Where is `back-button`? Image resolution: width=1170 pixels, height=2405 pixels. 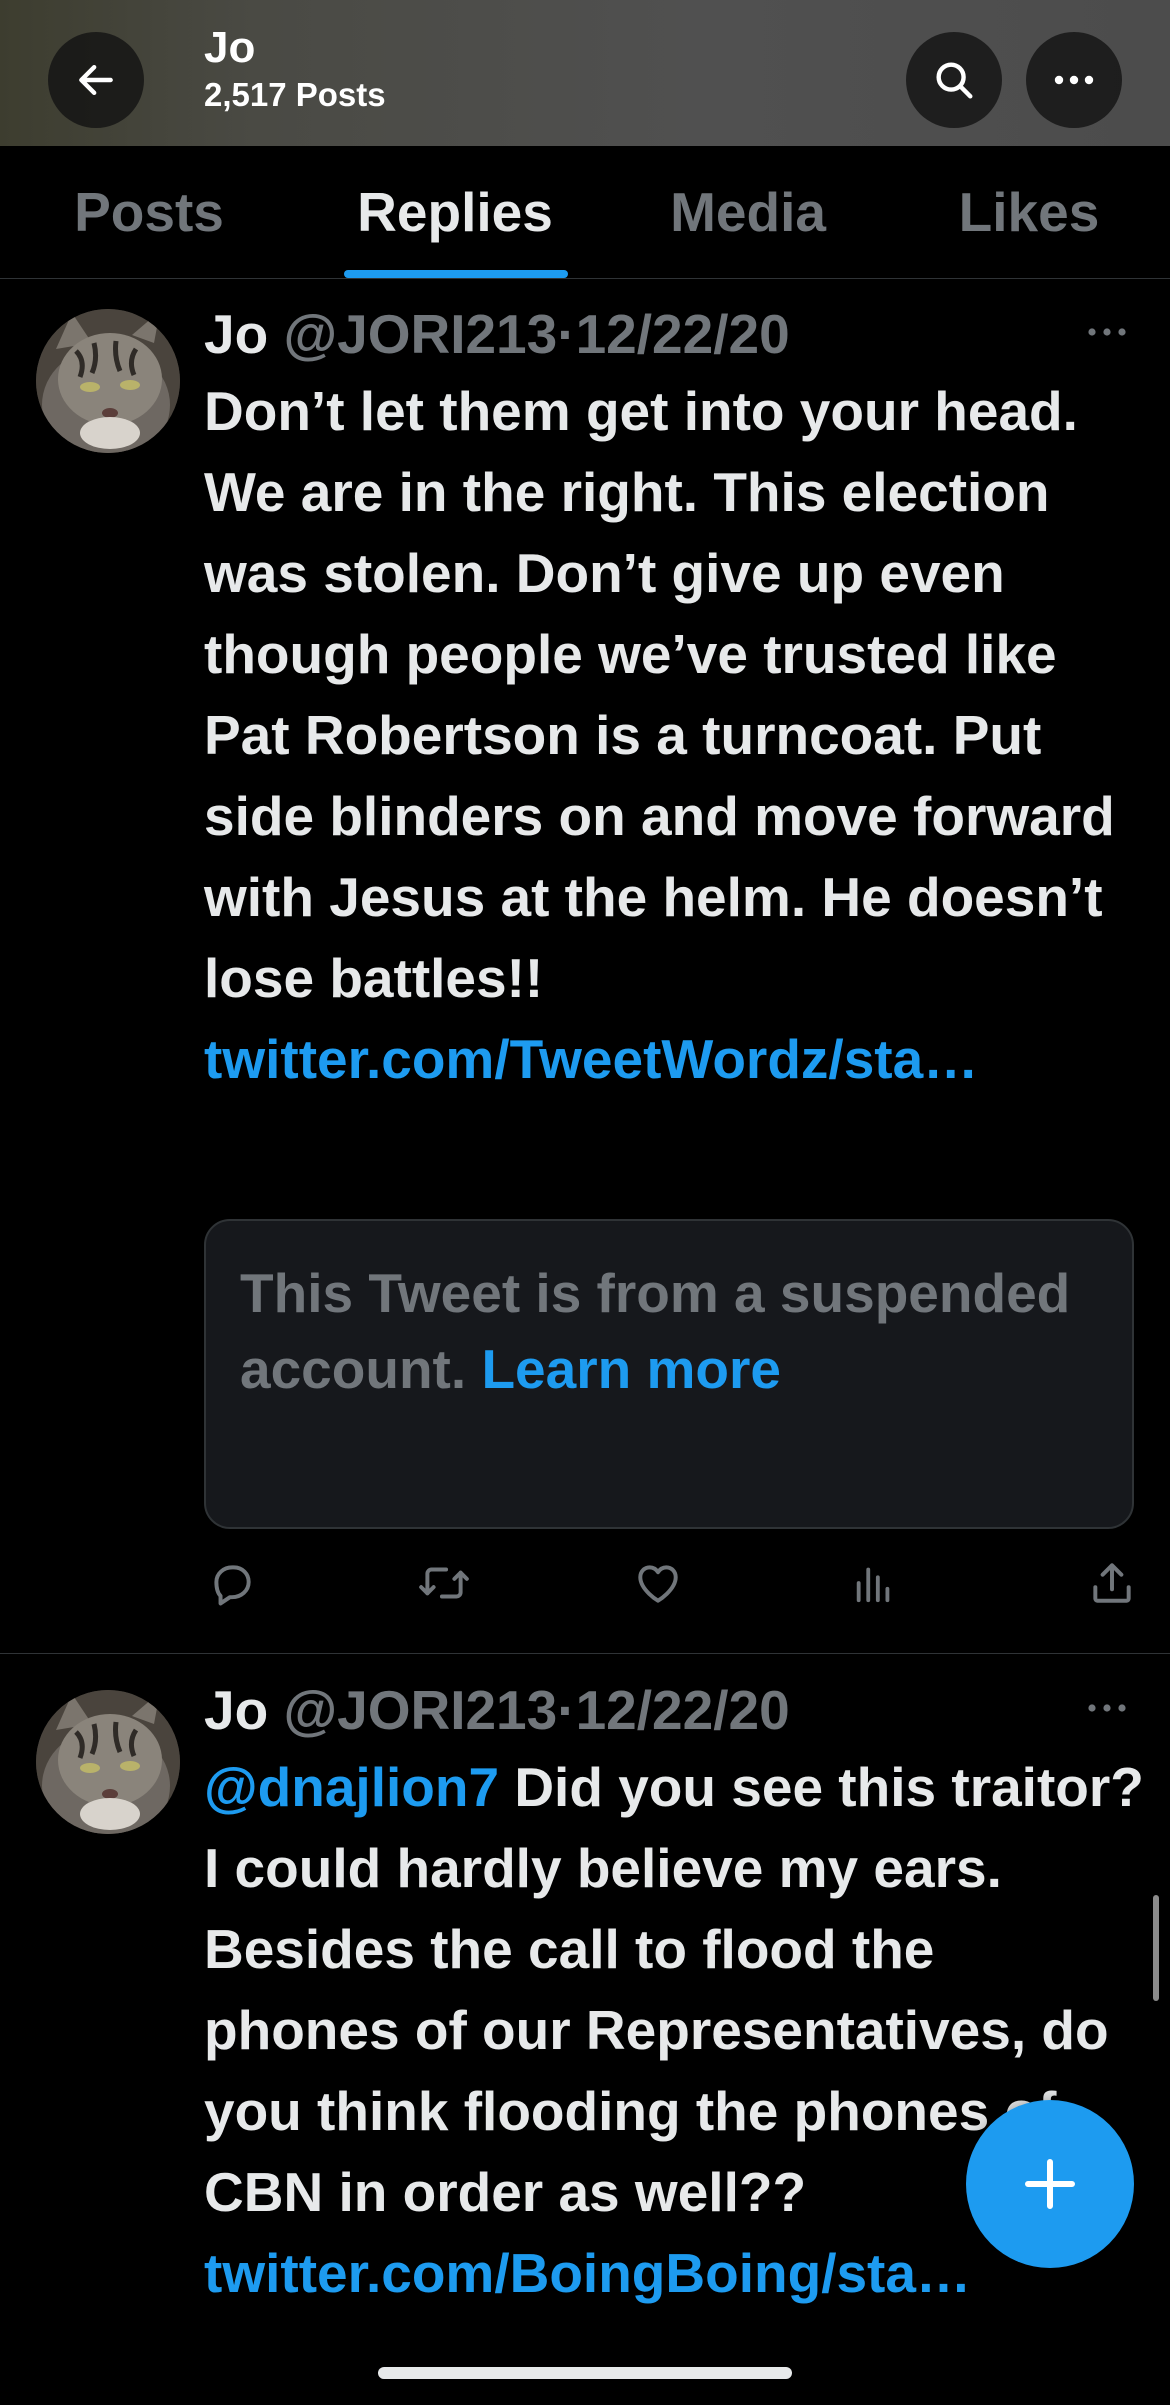
back-button is located at coordinates (96, 80).